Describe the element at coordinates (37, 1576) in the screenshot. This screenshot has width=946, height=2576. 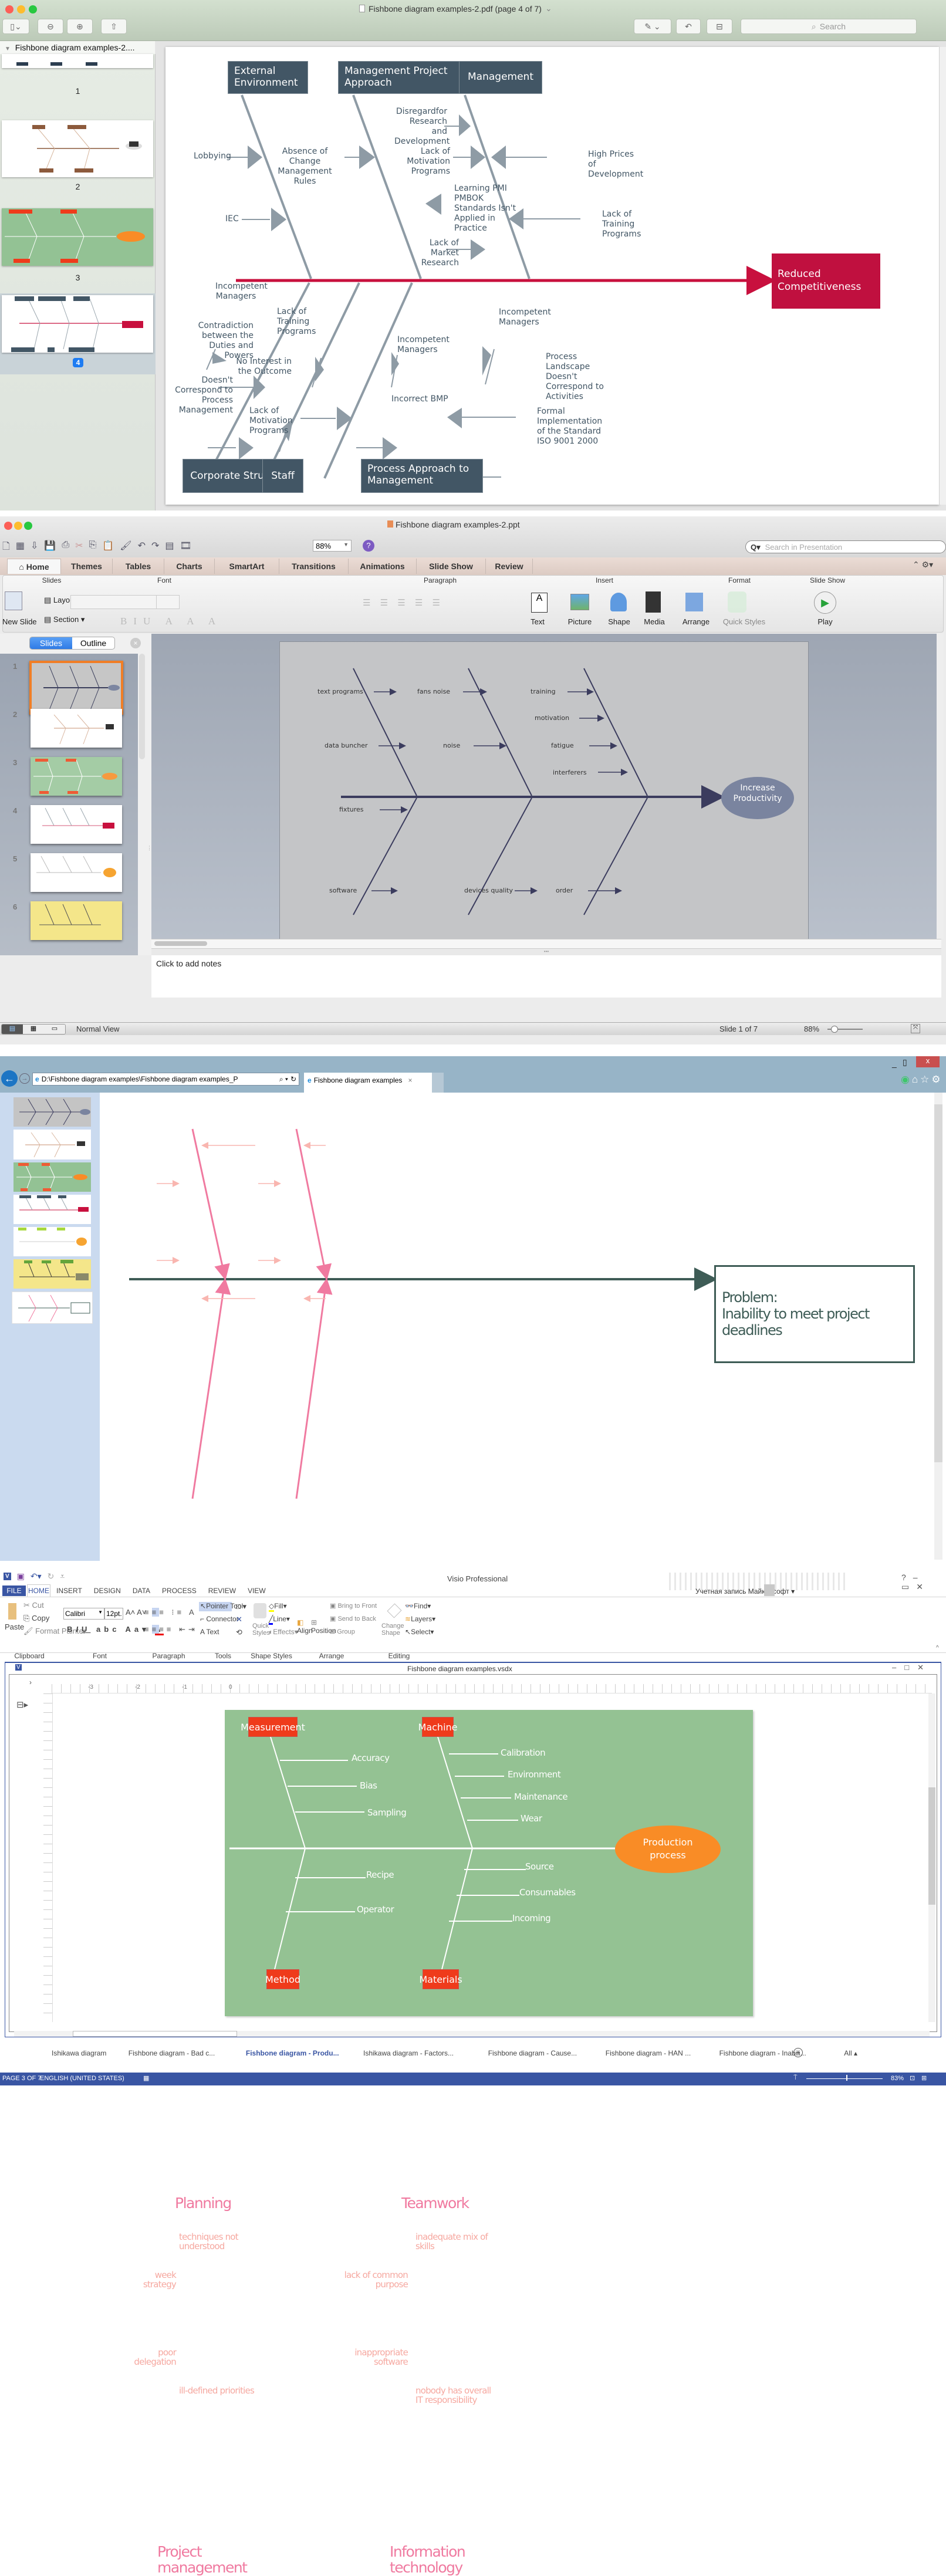
I see `undo-icon: ↶▾` at that location.